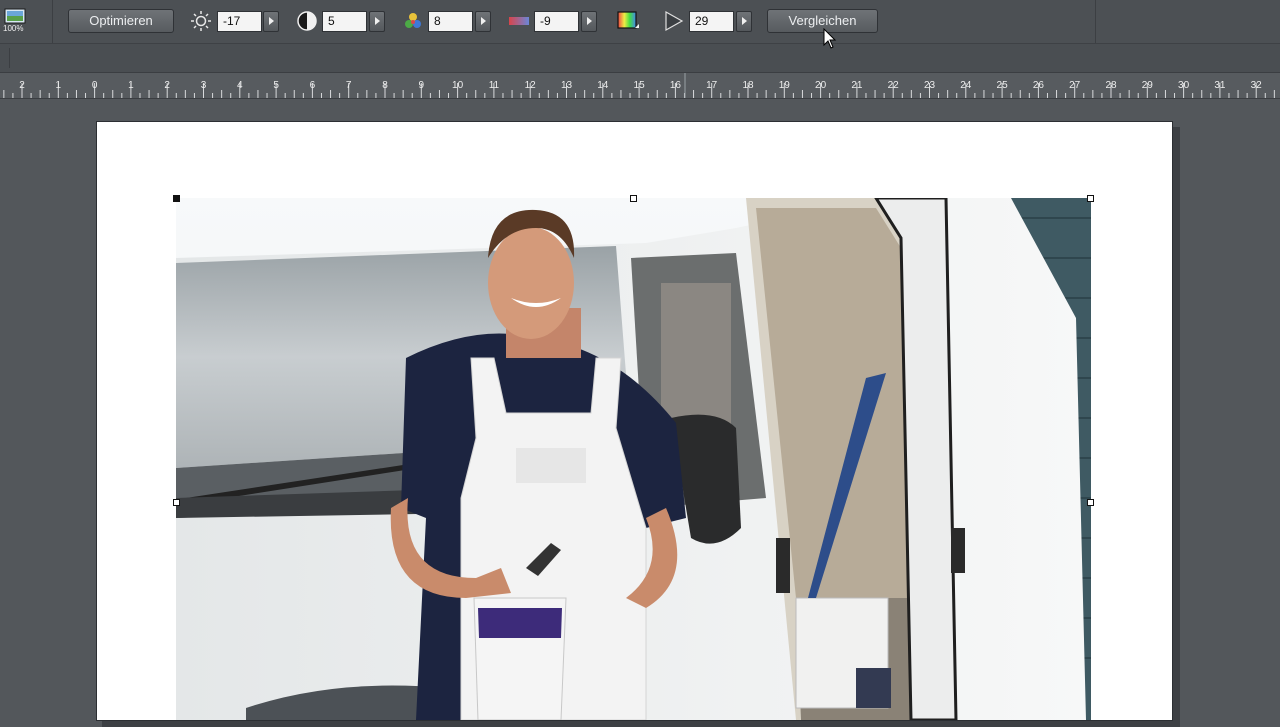 The height and width of the screenshot is (727, 1280). Describe the element at coordinates (567, 85) in the screenshot. I see `ruler-label: 13` at that location.